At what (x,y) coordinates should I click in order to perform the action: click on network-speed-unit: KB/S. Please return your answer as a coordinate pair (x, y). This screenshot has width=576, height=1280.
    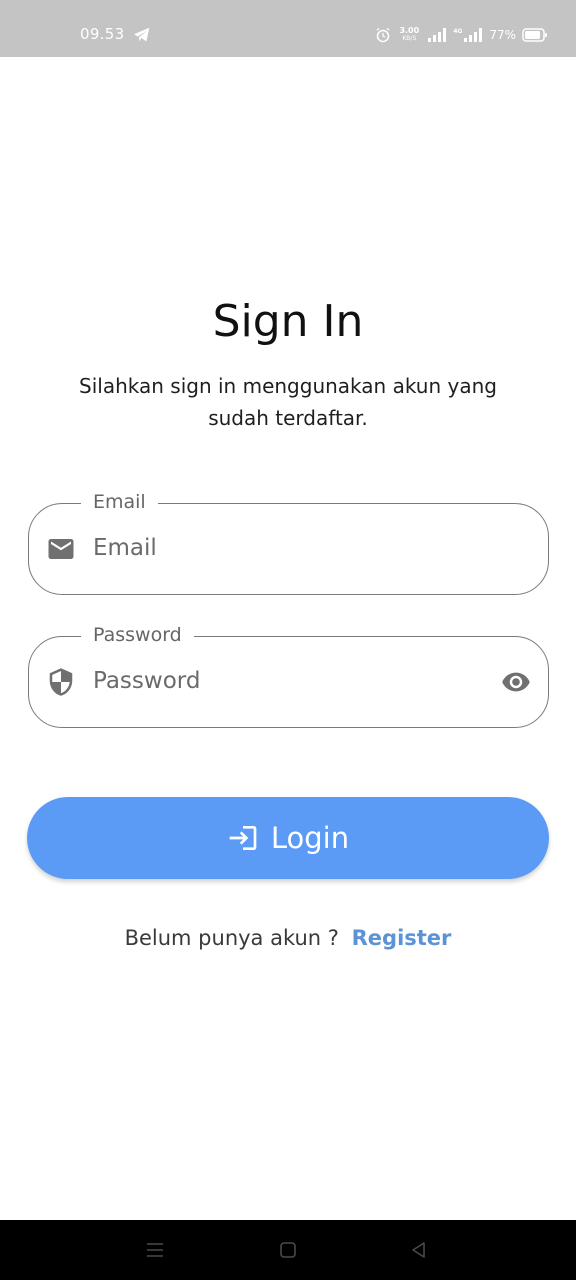
    Looking at the image, I should click on (409, 38).